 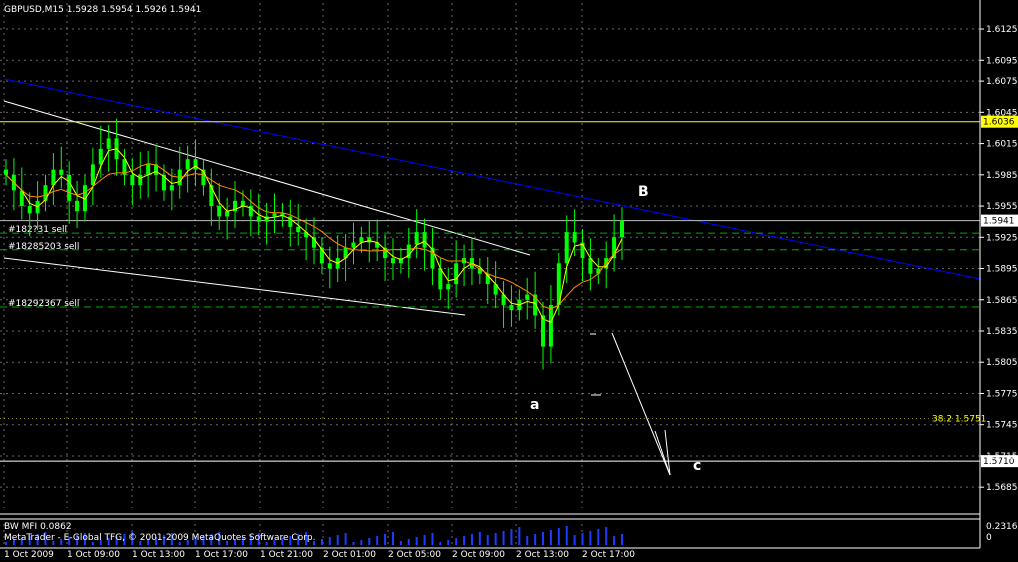 I want to click on order-label: #18292367 sell, so click(x=43, y=304).